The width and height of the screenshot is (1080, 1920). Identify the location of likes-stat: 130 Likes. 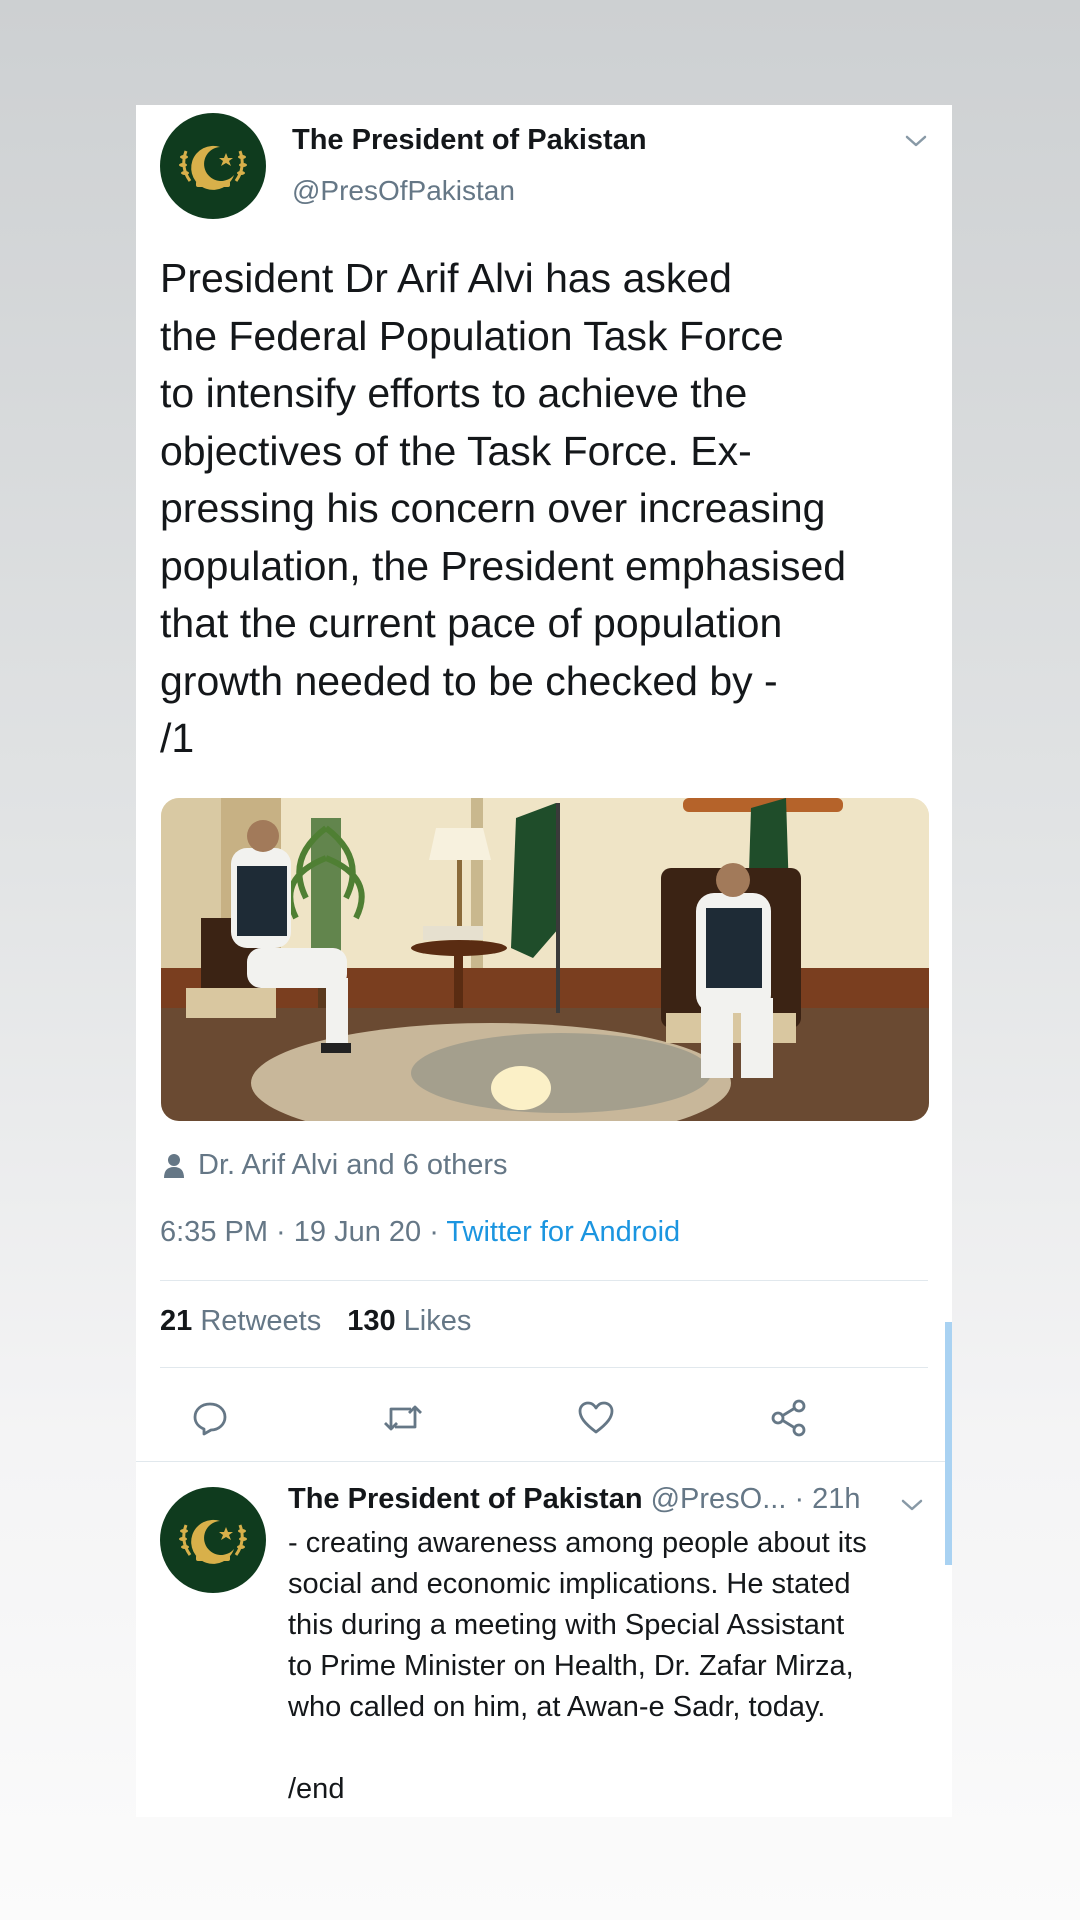
(409, 1321).